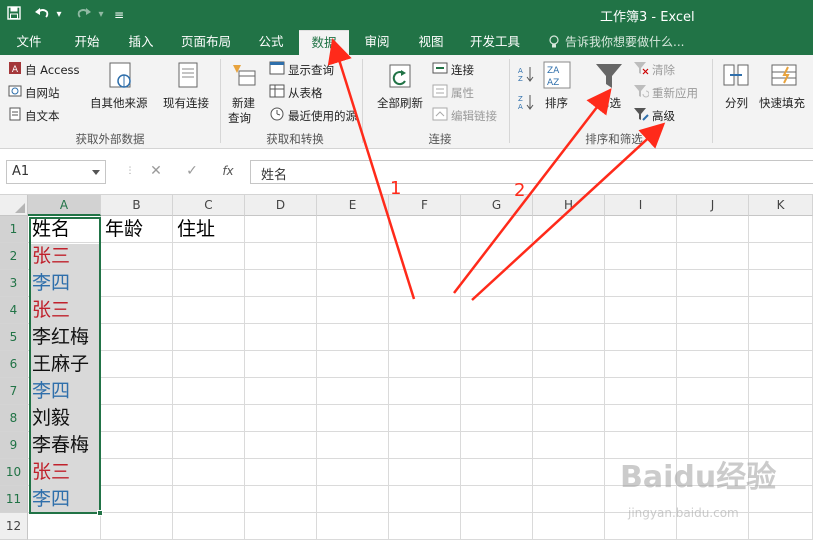 Image resolution: width=813 pixels, height=540 pixels. Describe the element at coordinates (14, 256) in the screenshot. I see `row-header: 2` at that location.